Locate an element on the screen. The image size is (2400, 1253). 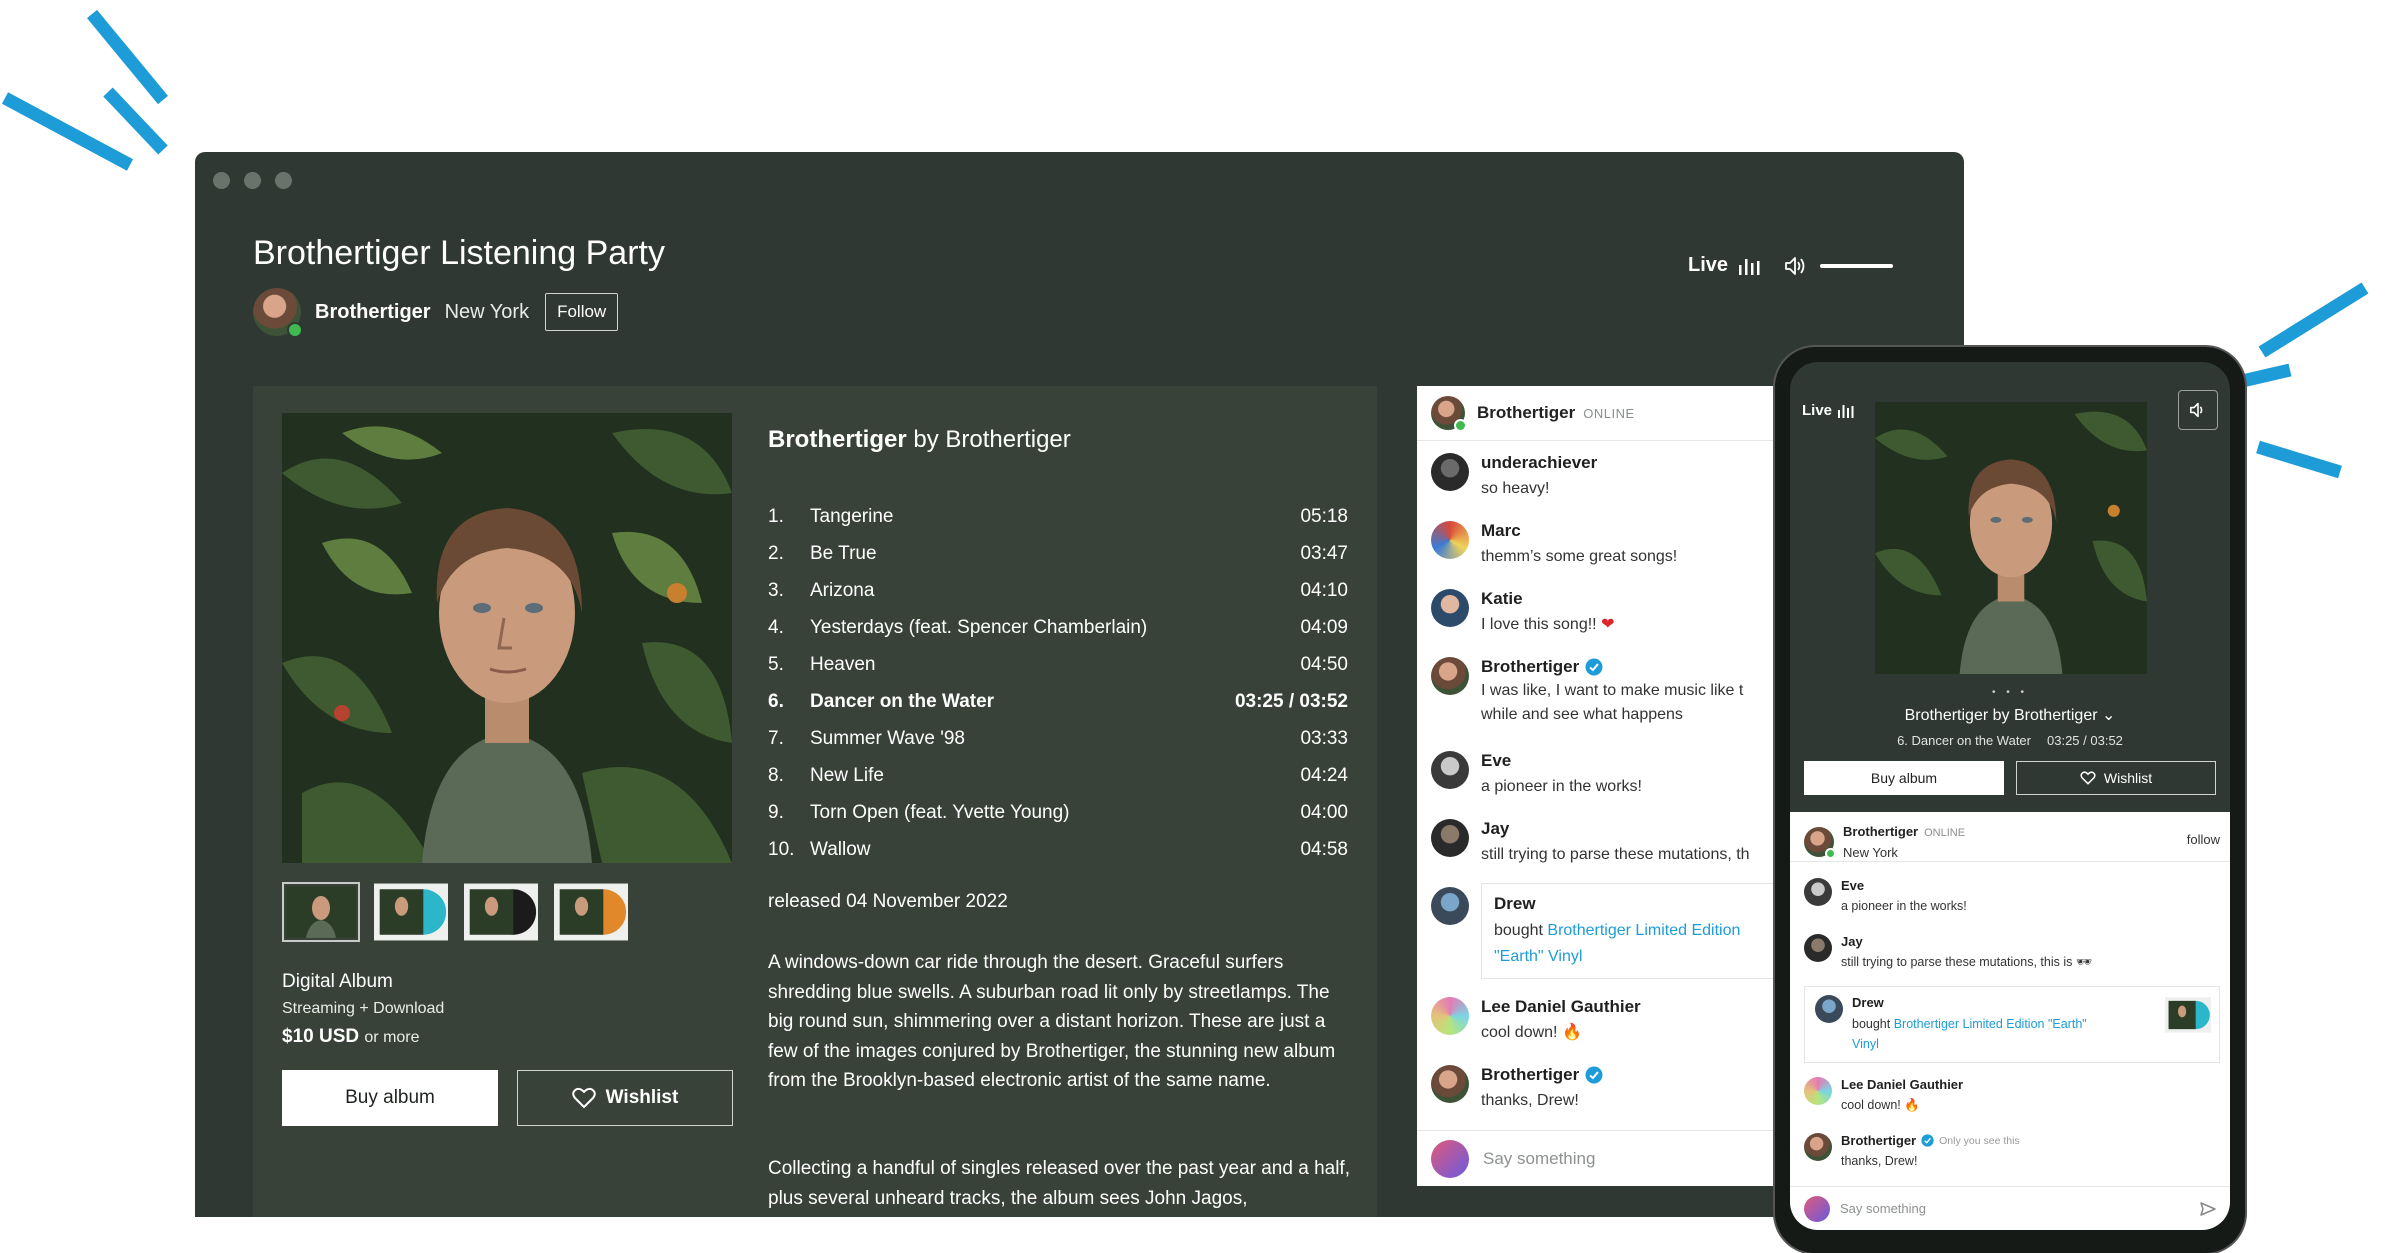
volume-button is located at coordinates (2198, 410).